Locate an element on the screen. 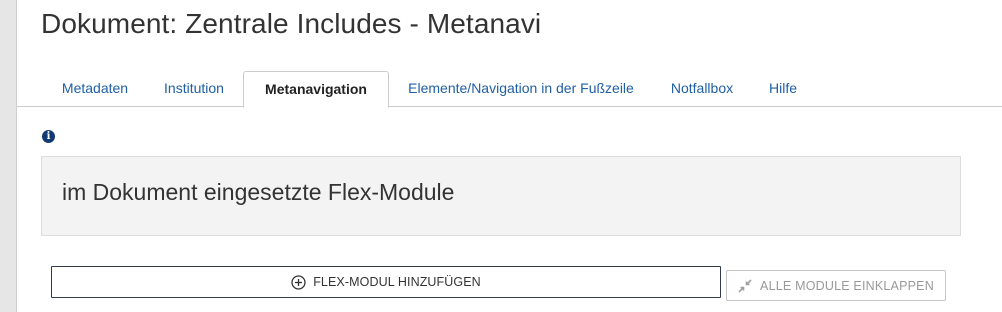 The height and width of the screenshot is (312, 1002). add-flex-module-button: FLEX-MODUL HINZUFÜGEN is located at coordinates (386, 282).